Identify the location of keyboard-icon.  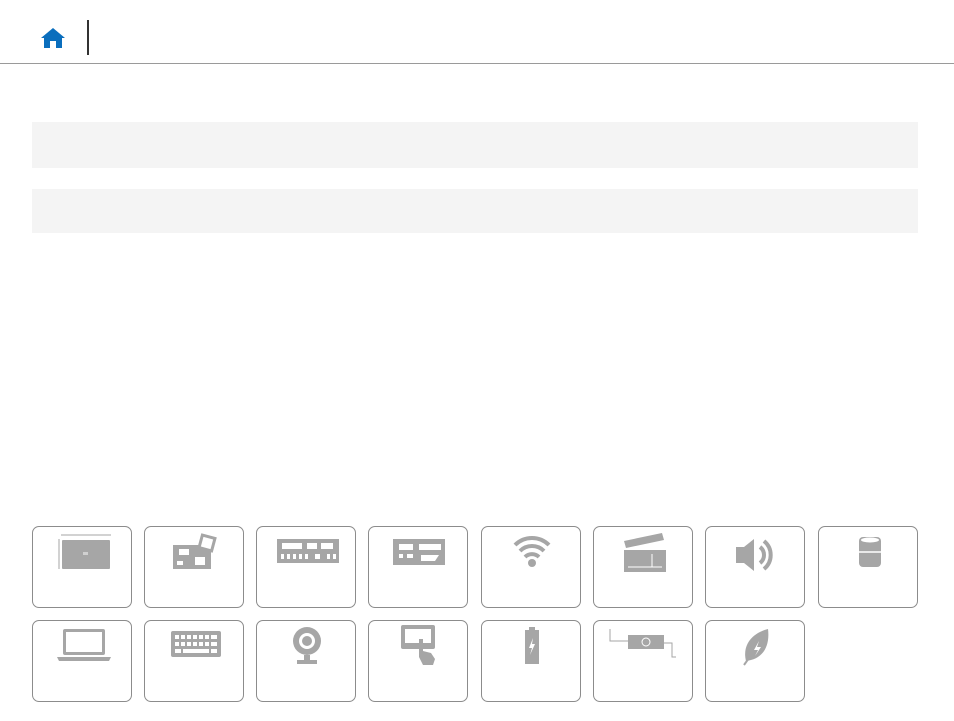
(196, 644).